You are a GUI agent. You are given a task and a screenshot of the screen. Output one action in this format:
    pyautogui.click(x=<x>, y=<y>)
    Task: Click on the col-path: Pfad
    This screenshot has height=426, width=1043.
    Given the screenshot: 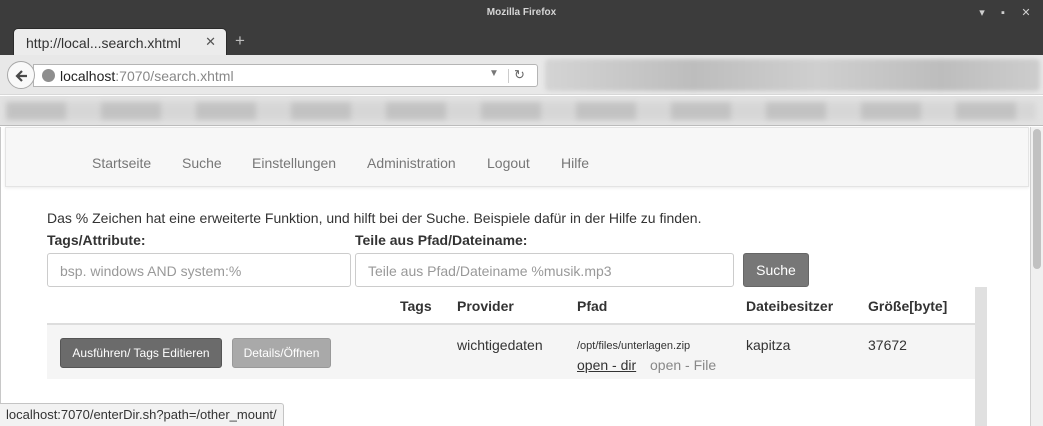 What is the action you would take?
    pyautogui.click(x=592, y=306)
    